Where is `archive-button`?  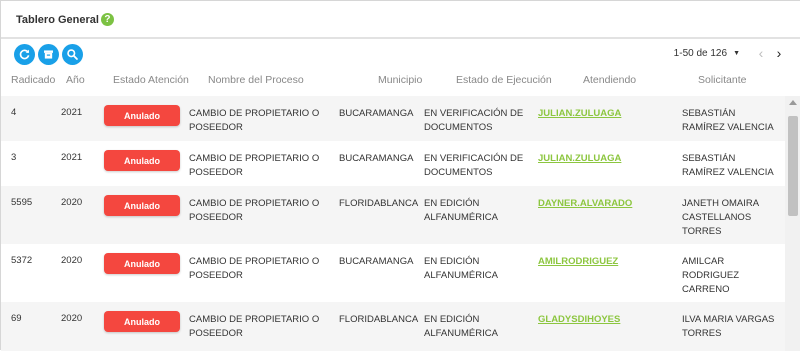
archive-button is located at coordinates (48, 54).